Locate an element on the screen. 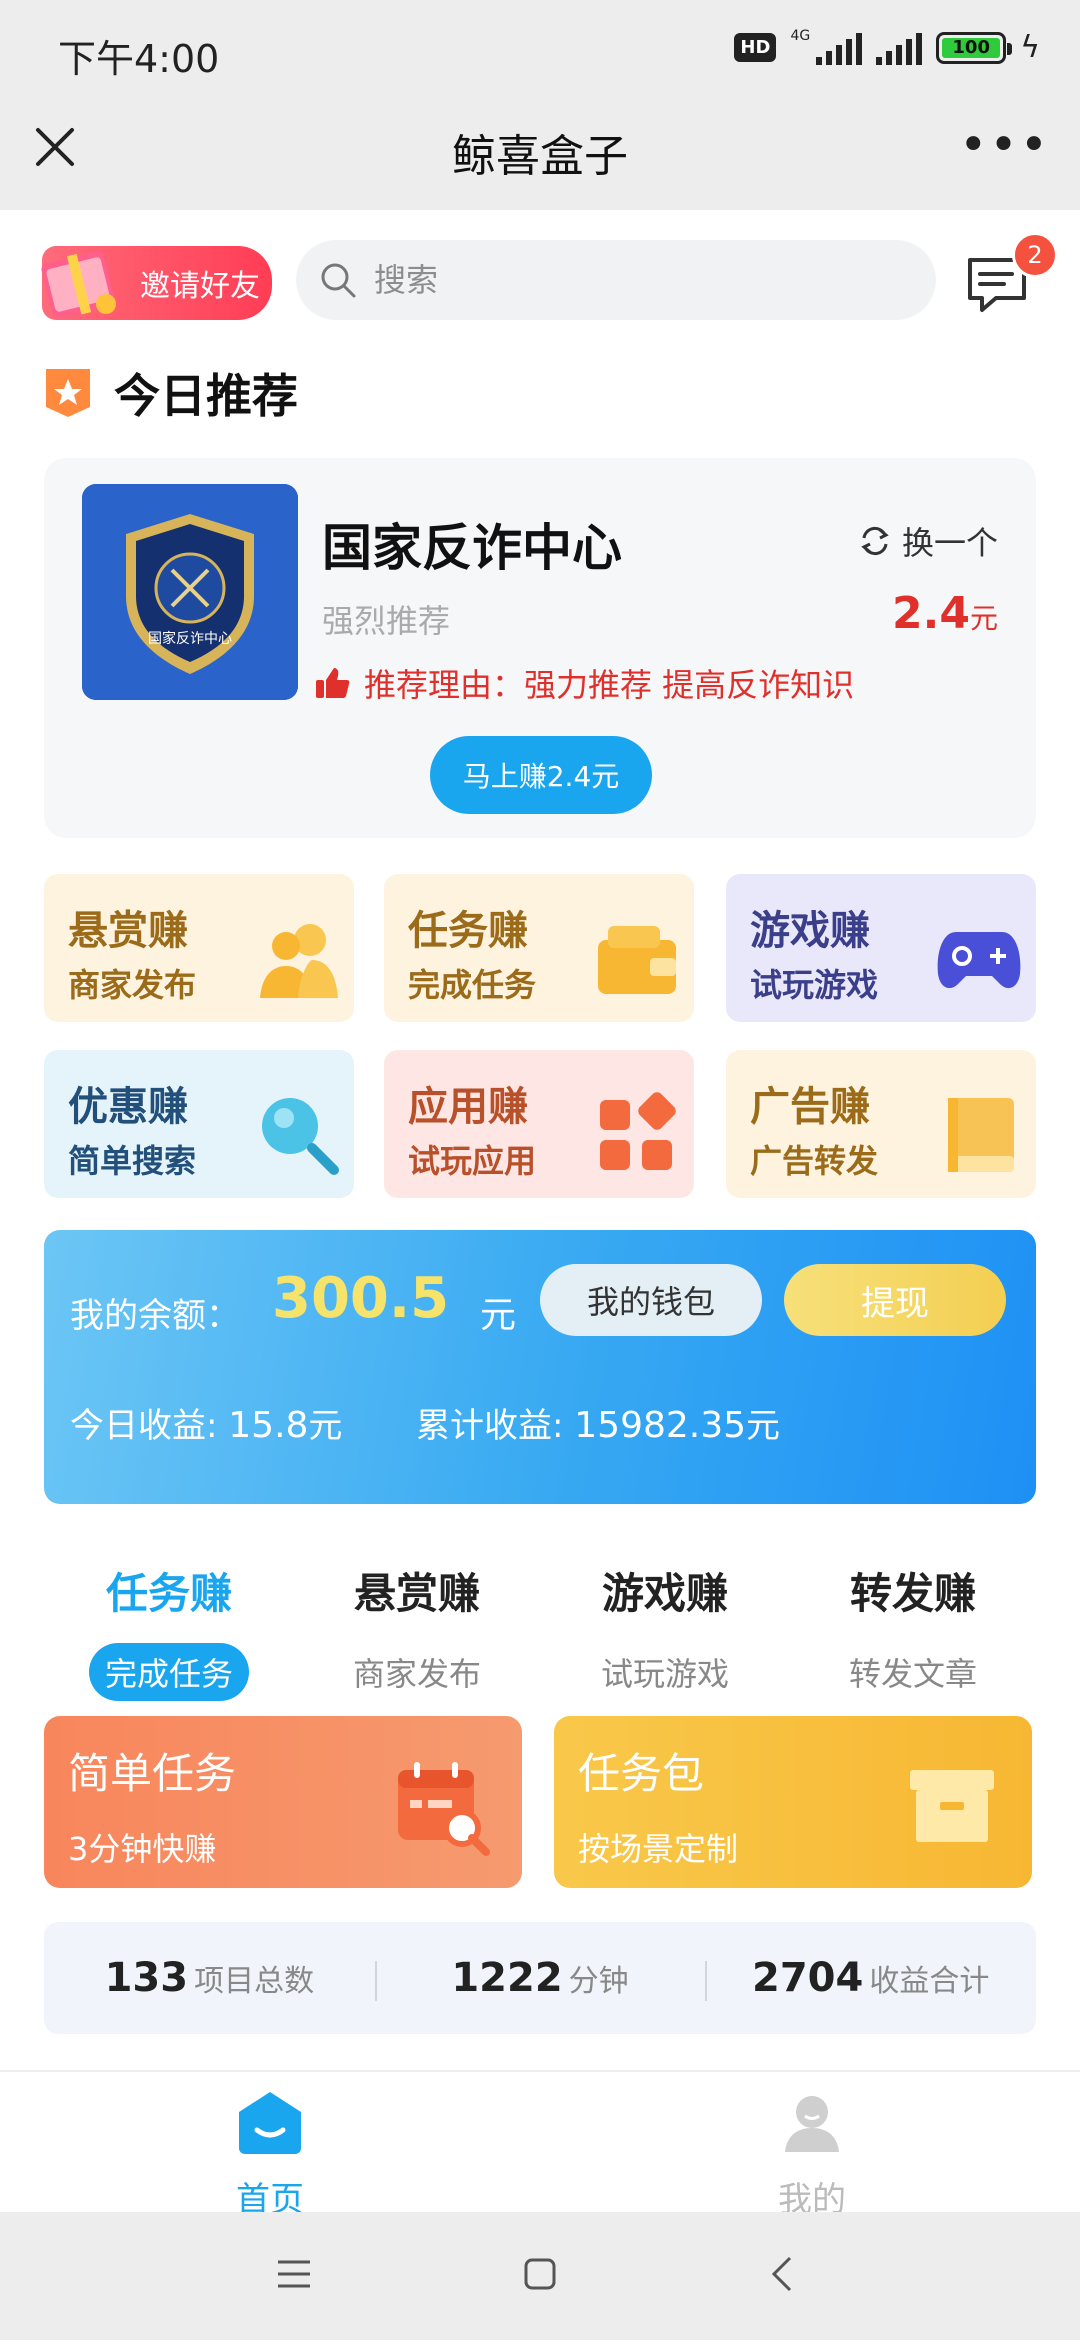 The height and width of the screenshot is (2340, 1080). back-icon is located at coordinates (784, 2274).